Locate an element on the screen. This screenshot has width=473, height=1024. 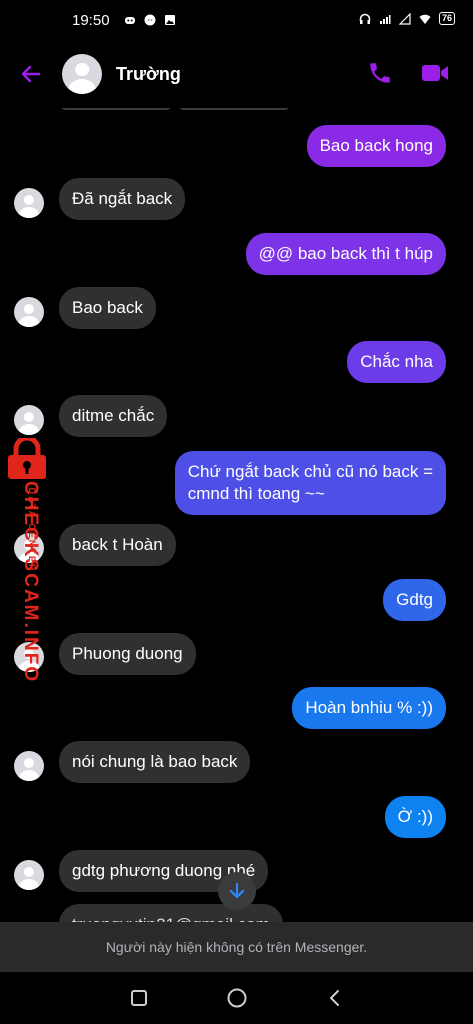
status-time: 19:50 is located at coordinates (91, 20).